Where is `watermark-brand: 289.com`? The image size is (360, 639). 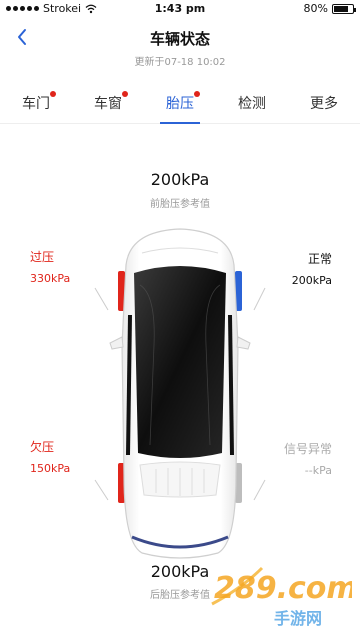
watermark-brand: 289.com is located at coordinates (283, 588).